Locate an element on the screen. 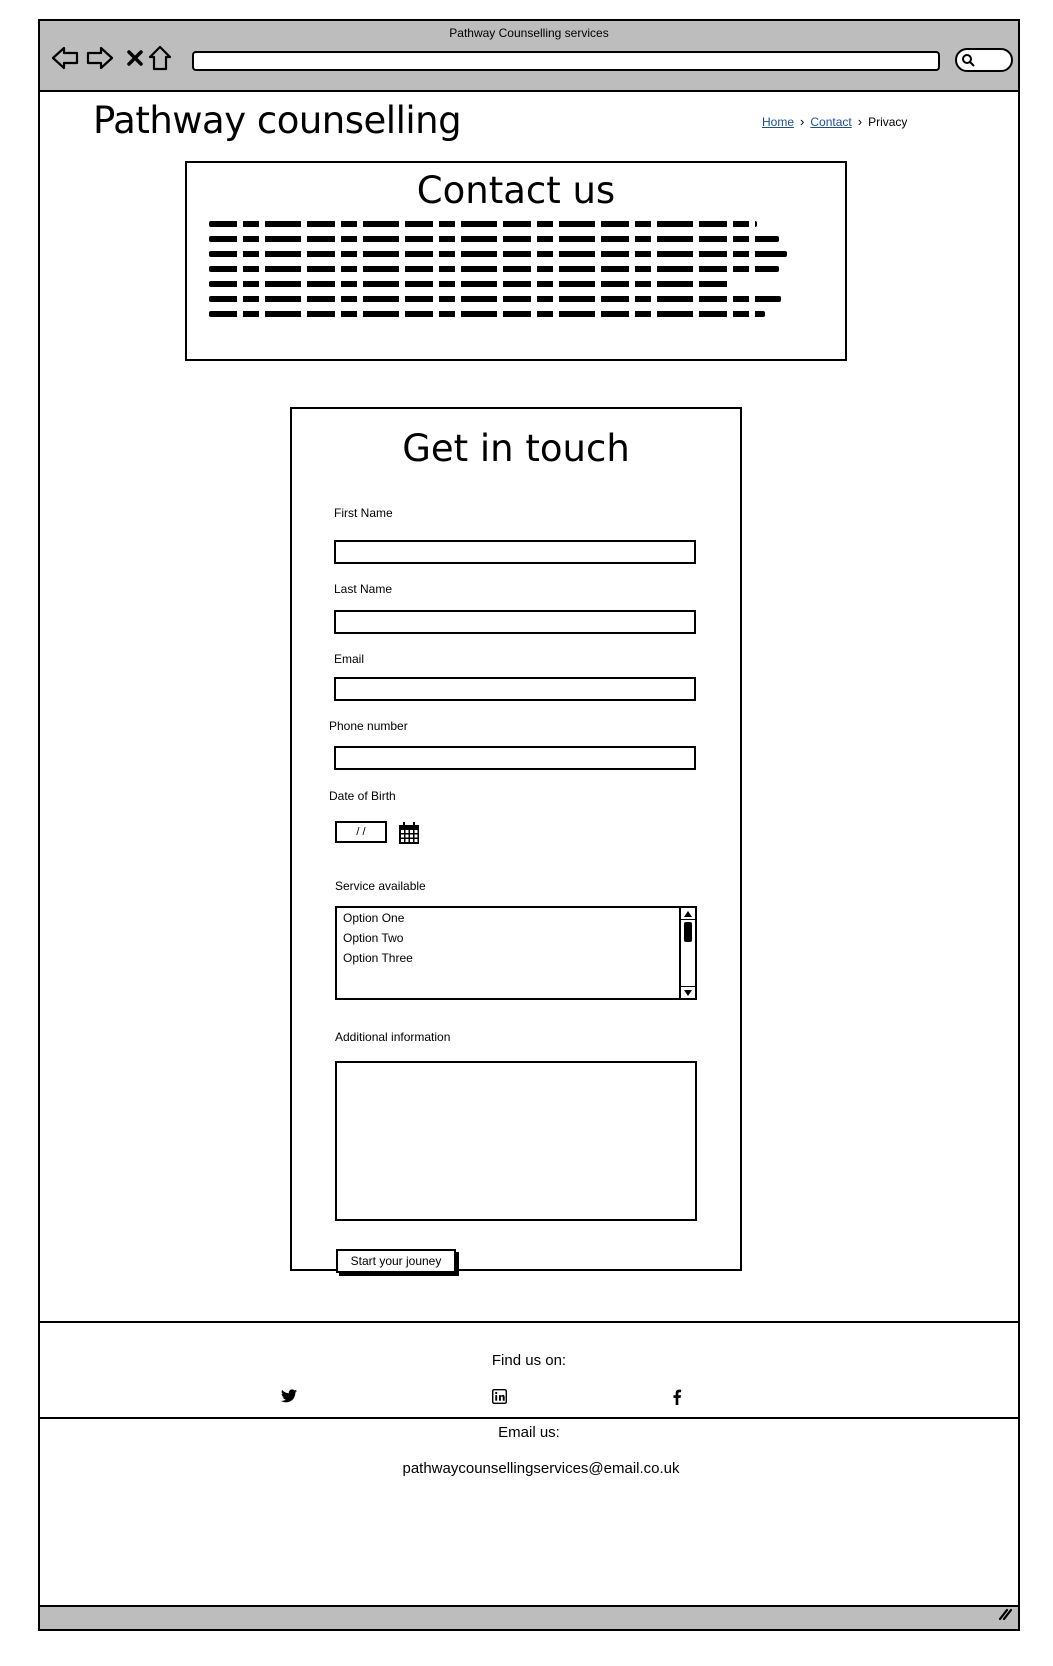 The image size is (1053, 1666). first-name-label: First Name is located at coordinates (363, 513).